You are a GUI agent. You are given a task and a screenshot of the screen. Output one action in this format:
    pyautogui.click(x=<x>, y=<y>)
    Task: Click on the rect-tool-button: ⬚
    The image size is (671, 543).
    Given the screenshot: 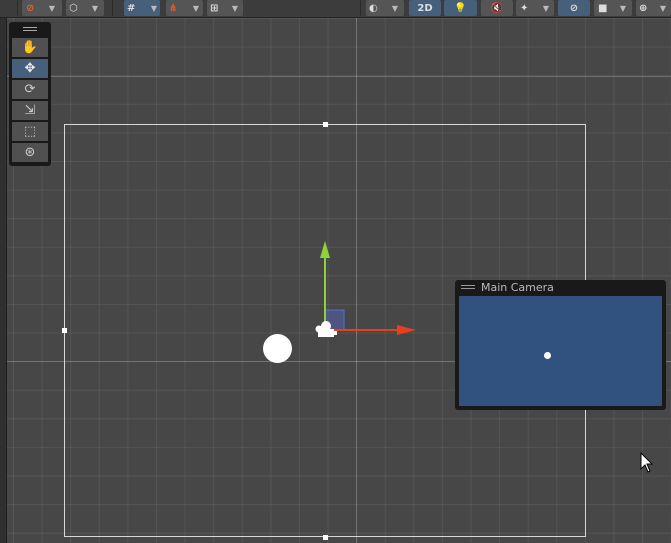 What is the action you would take?
    pyautogui.click(x=30, y=131)
    